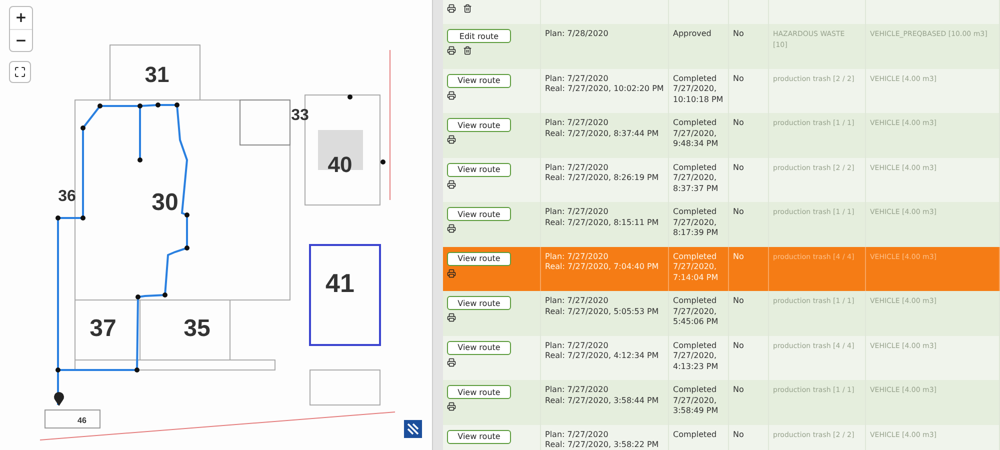  I want to click on status-text: 9:48:34 PM, so click(696, 144).